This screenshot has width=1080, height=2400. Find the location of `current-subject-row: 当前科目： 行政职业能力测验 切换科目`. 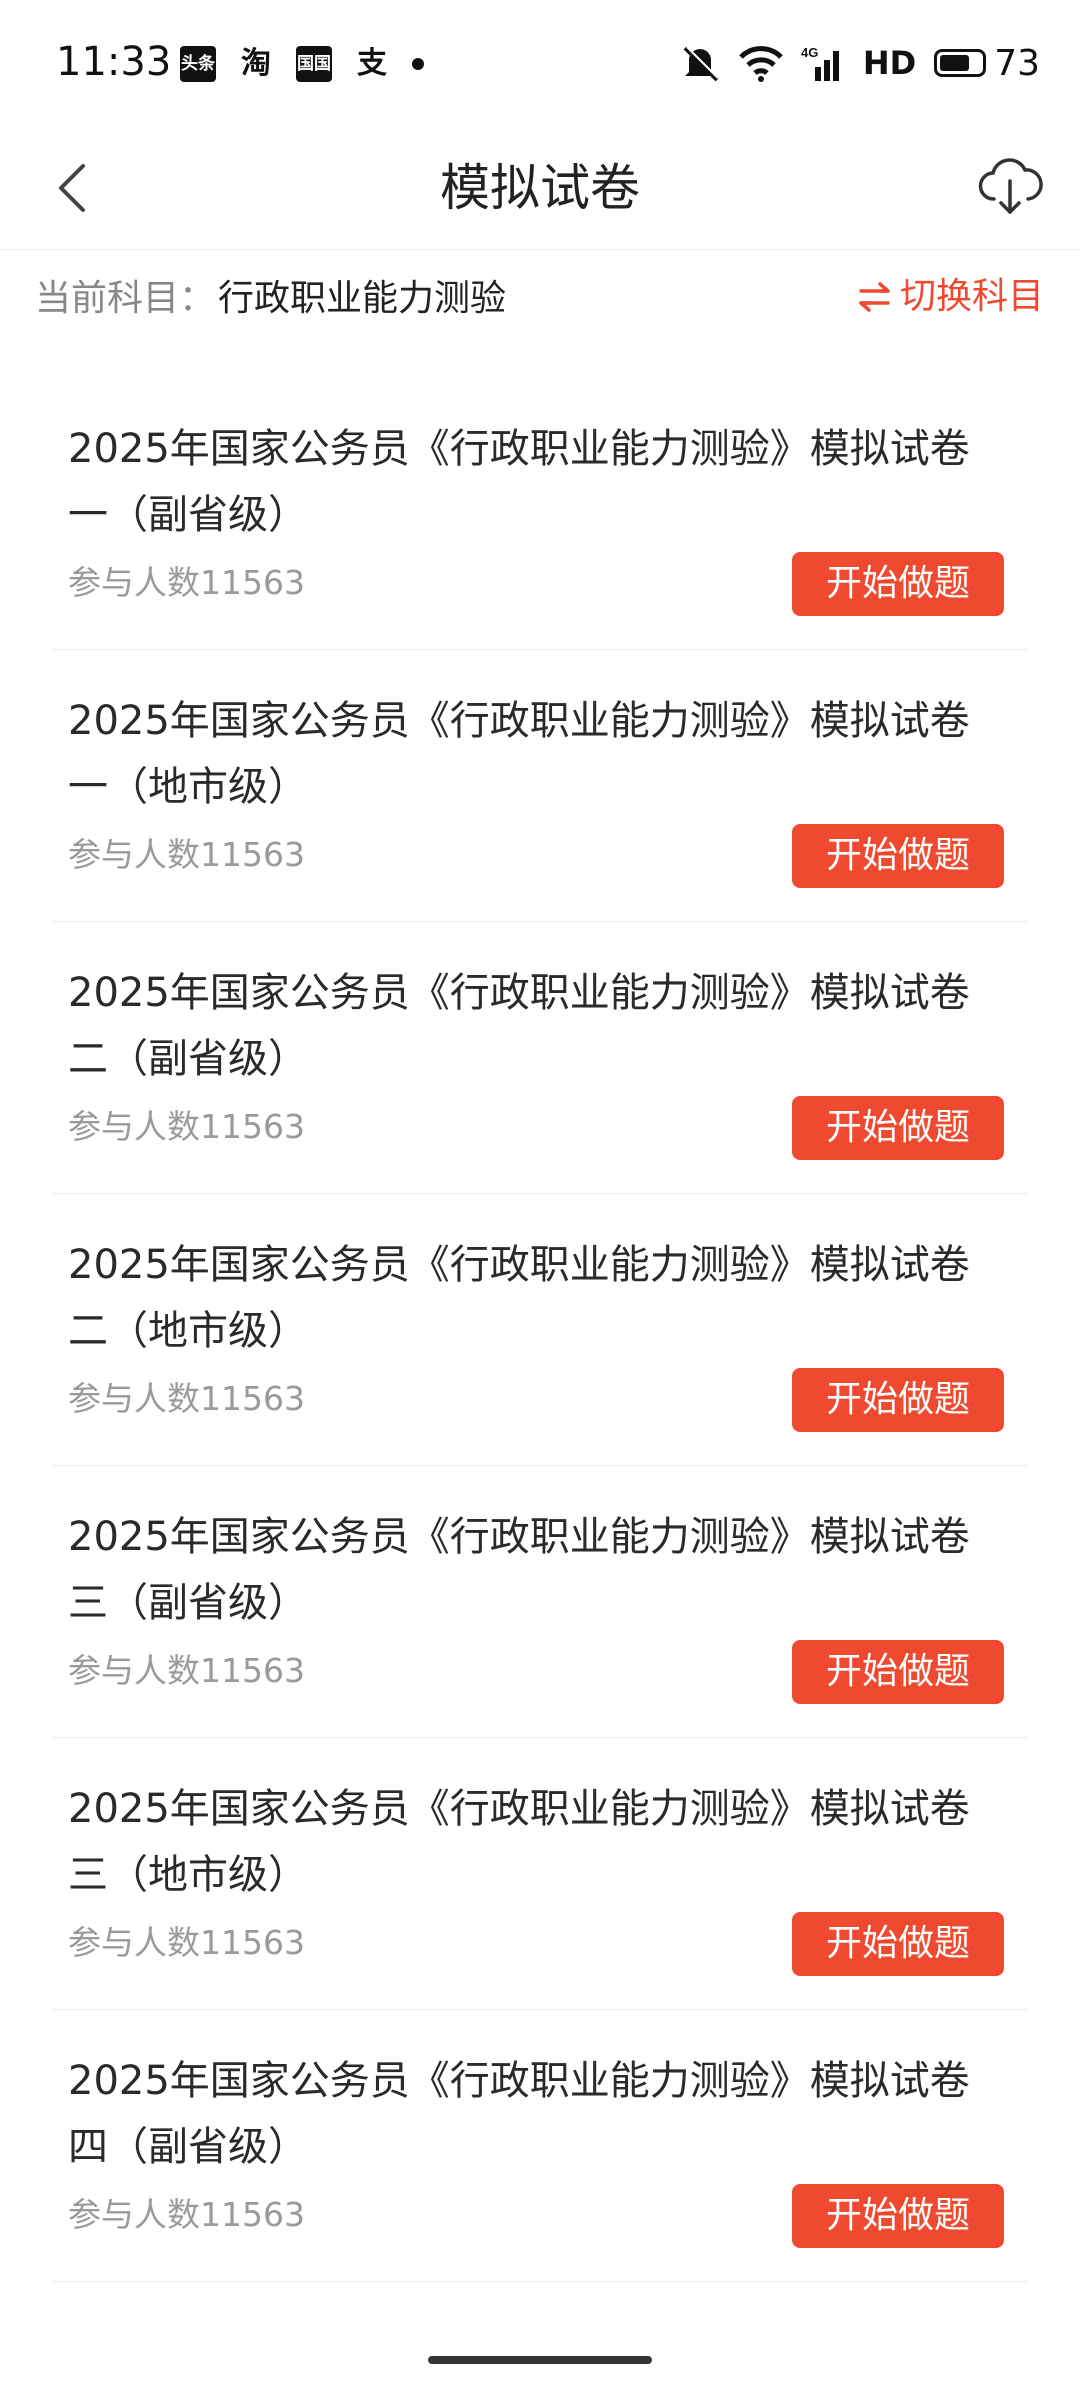

current-subject-row: 当前科目： 行政职业能力测验 切换科目 is located at coordinates (540, 300).